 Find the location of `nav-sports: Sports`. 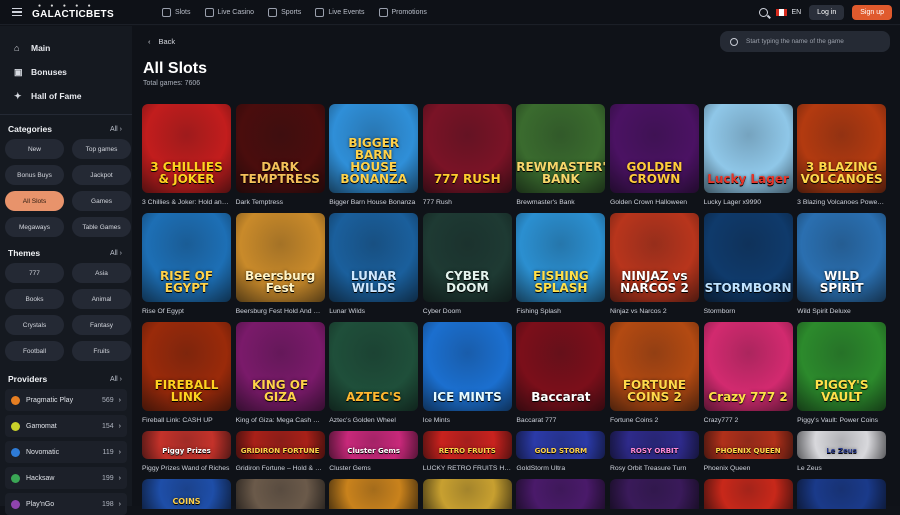

nav-sports: Sports is located at coordinates (284, 12).